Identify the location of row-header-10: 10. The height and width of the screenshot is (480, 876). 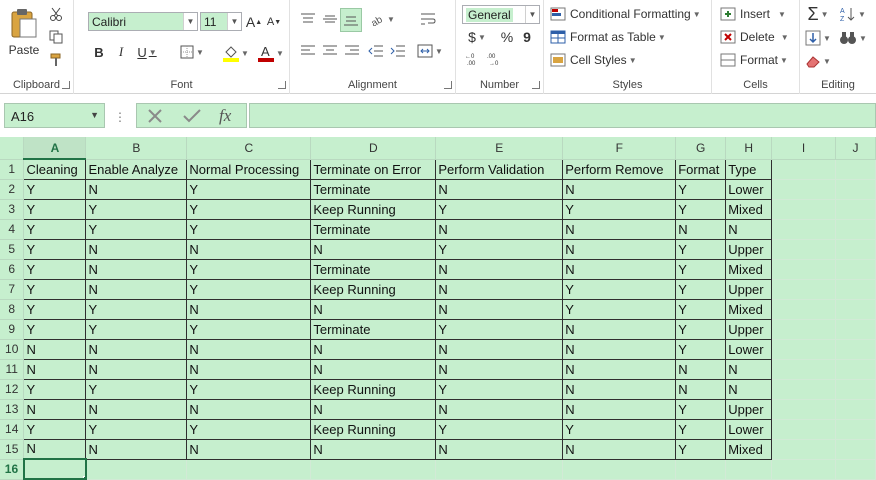
(12, 349).